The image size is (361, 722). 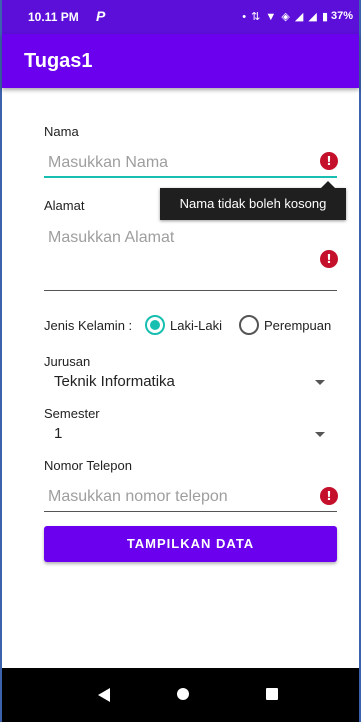 I want to click on app-notification-icon: P, so click(x=101, y=16).